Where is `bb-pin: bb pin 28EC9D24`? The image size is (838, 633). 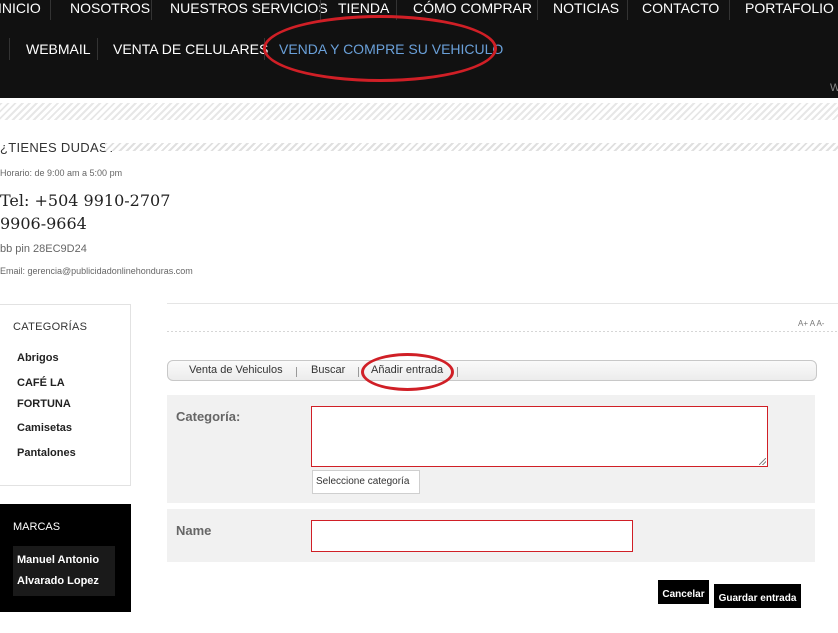 bb-pin: bb pin 28EC9D24 is located at coordinates (43, 249).